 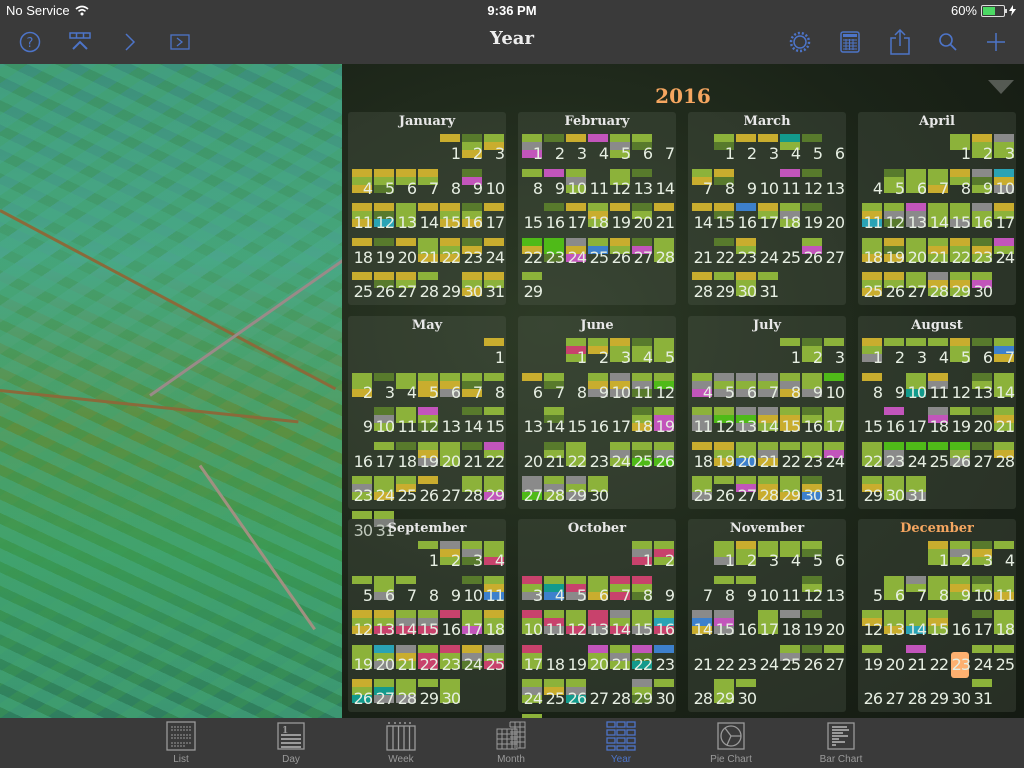 I want to click on day-cell: 19, so click(x=812, y=218).